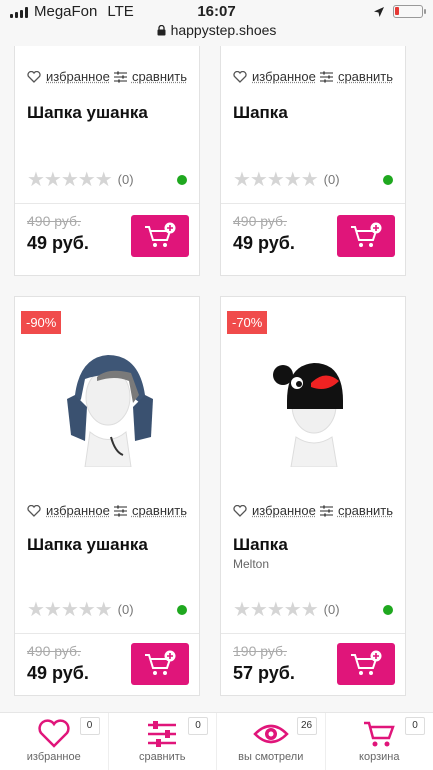 The image size is (433, 770). I want to click on price: 57 руб., so click(264, 673).